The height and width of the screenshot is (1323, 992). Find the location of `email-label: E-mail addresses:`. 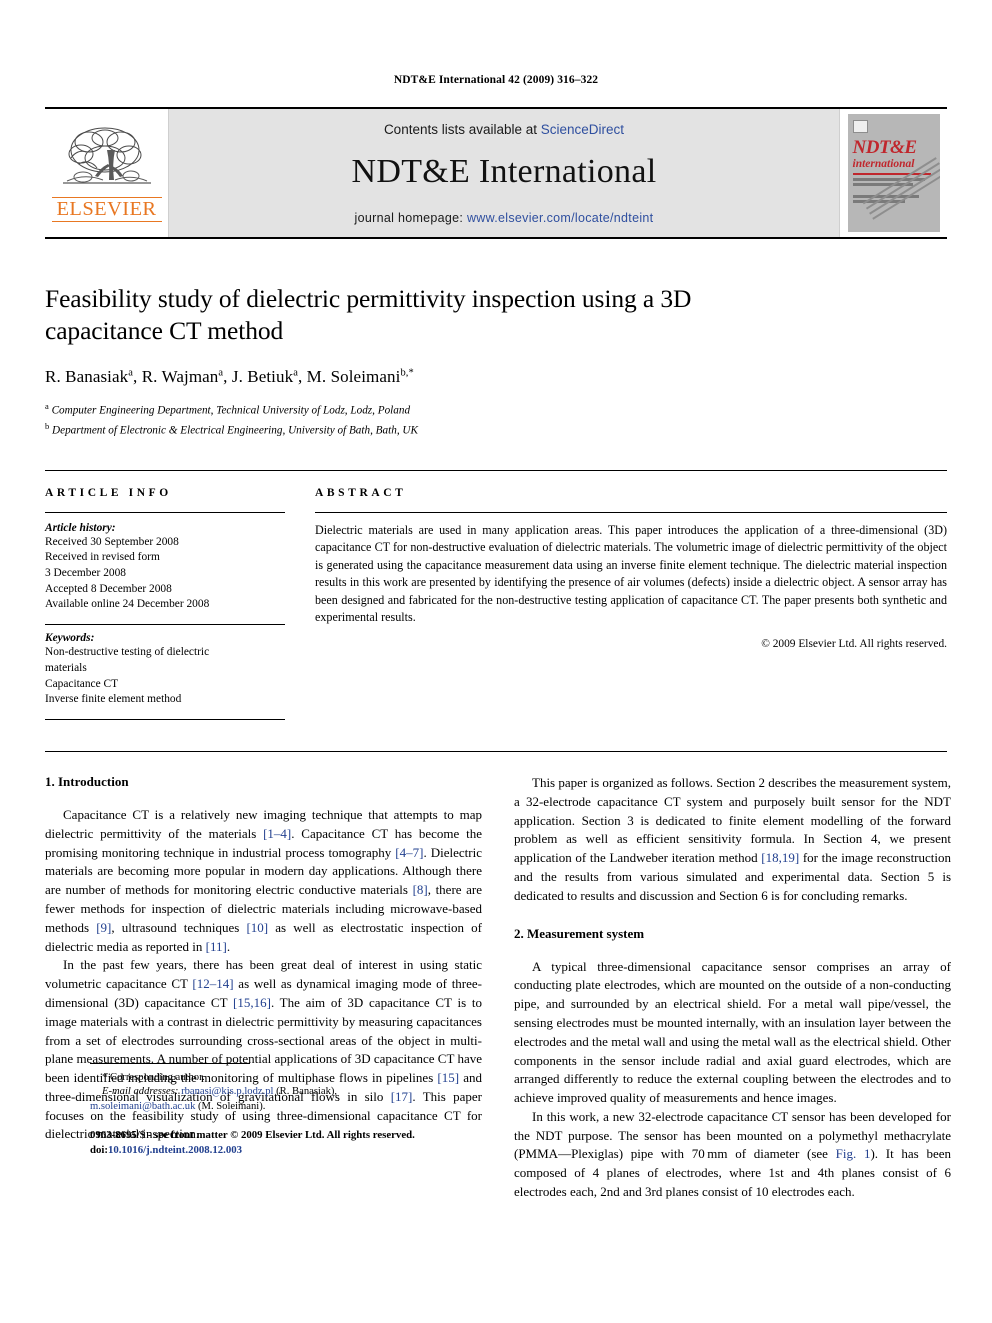

email-label: E-mail addresses: is located at coordinates (140, 1092).